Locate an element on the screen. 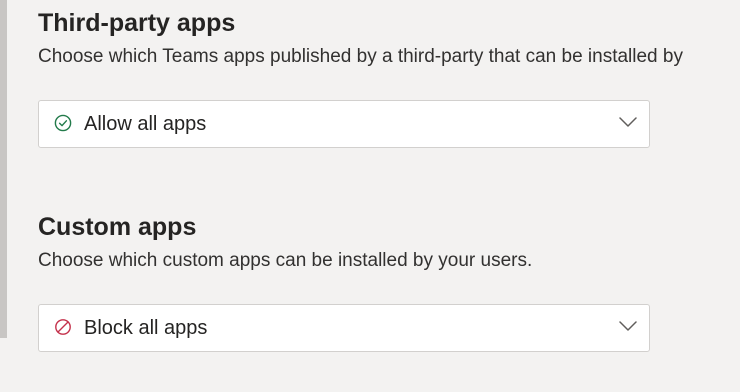 The height and width of the screenshot is (392, 740). check-circle-icon is located at coordinates (63, 123).